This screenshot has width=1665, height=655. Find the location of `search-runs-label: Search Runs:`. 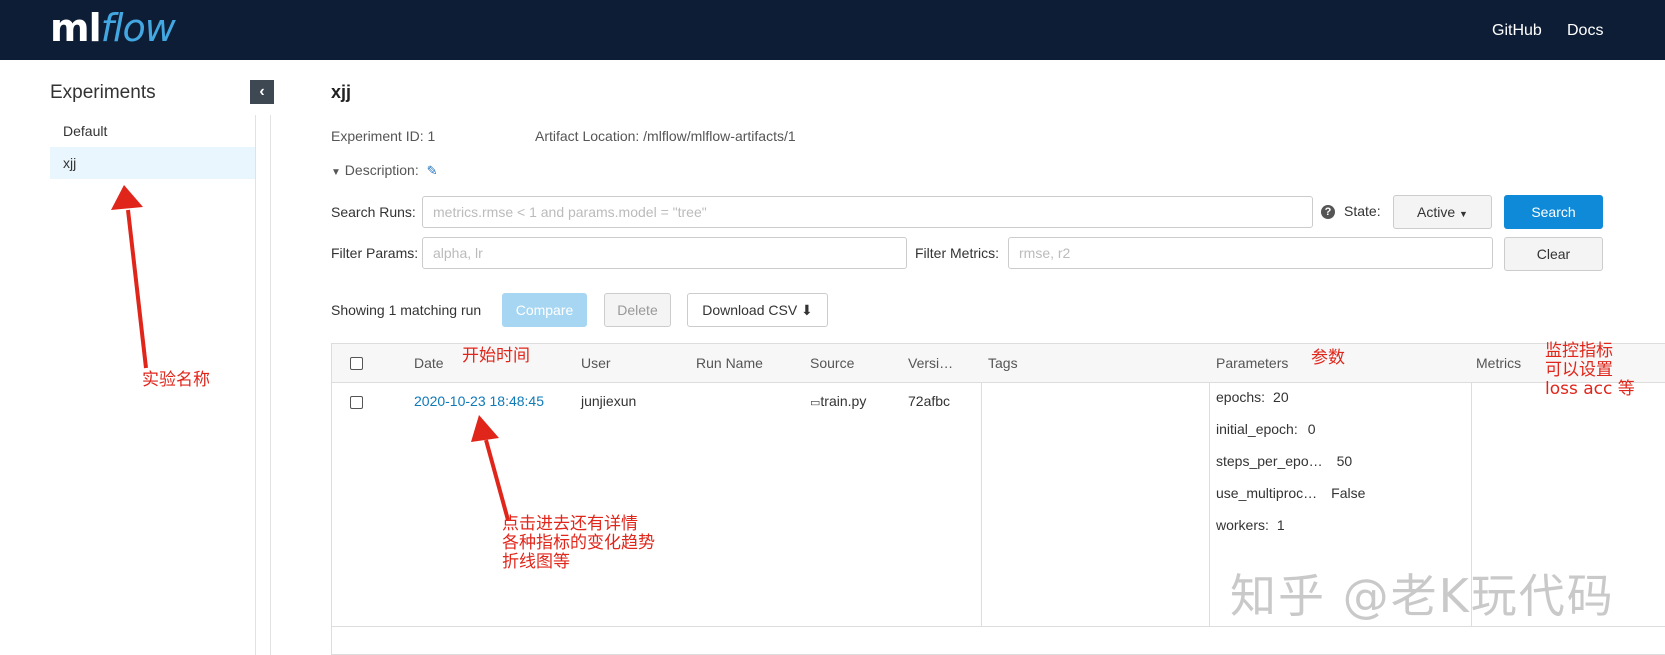

search-runs-label: Search Runs: is located at coordinates (373, 212).